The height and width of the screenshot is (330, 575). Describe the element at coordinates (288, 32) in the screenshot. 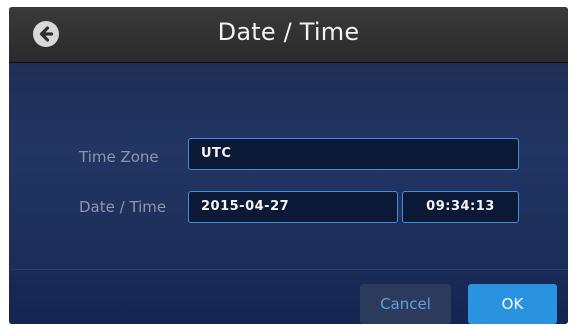

I see `page-title: Date / Time` at that location.